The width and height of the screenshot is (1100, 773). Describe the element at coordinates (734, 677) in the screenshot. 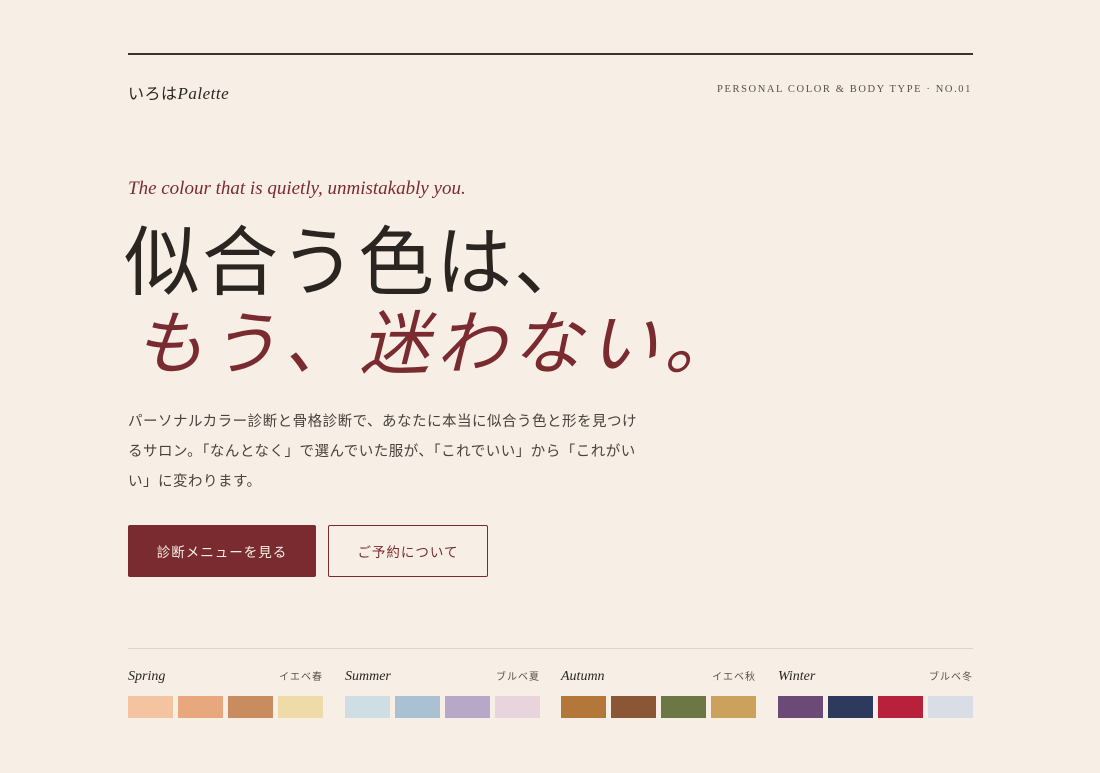

I see `season-jp: イエベ秋` at that location.